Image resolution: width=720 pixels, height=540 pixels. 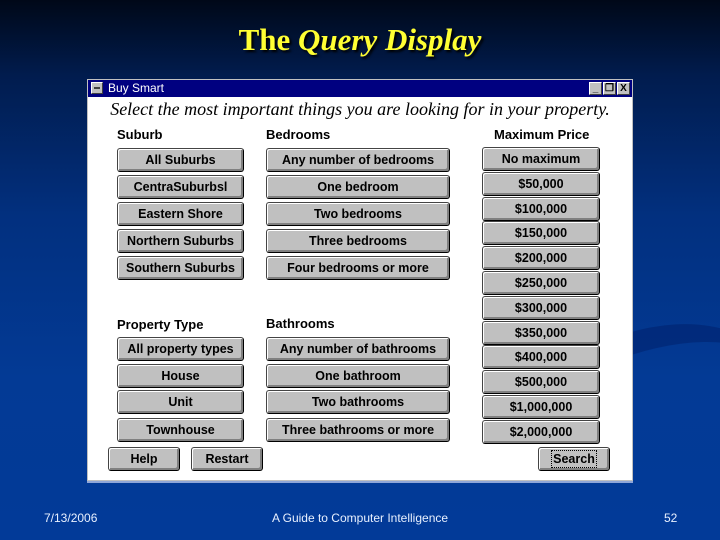 What do you see at coordinates (298, 134) in the screenshot?
I see `bedrooms-label: Bedrooms` at bounding box center [298, 134].